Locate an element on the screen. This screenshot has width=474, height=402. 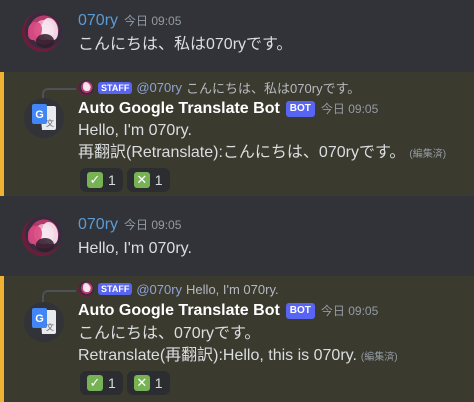
message-text: Hello, I'm 070ry. is located at coordinates (135, 248).